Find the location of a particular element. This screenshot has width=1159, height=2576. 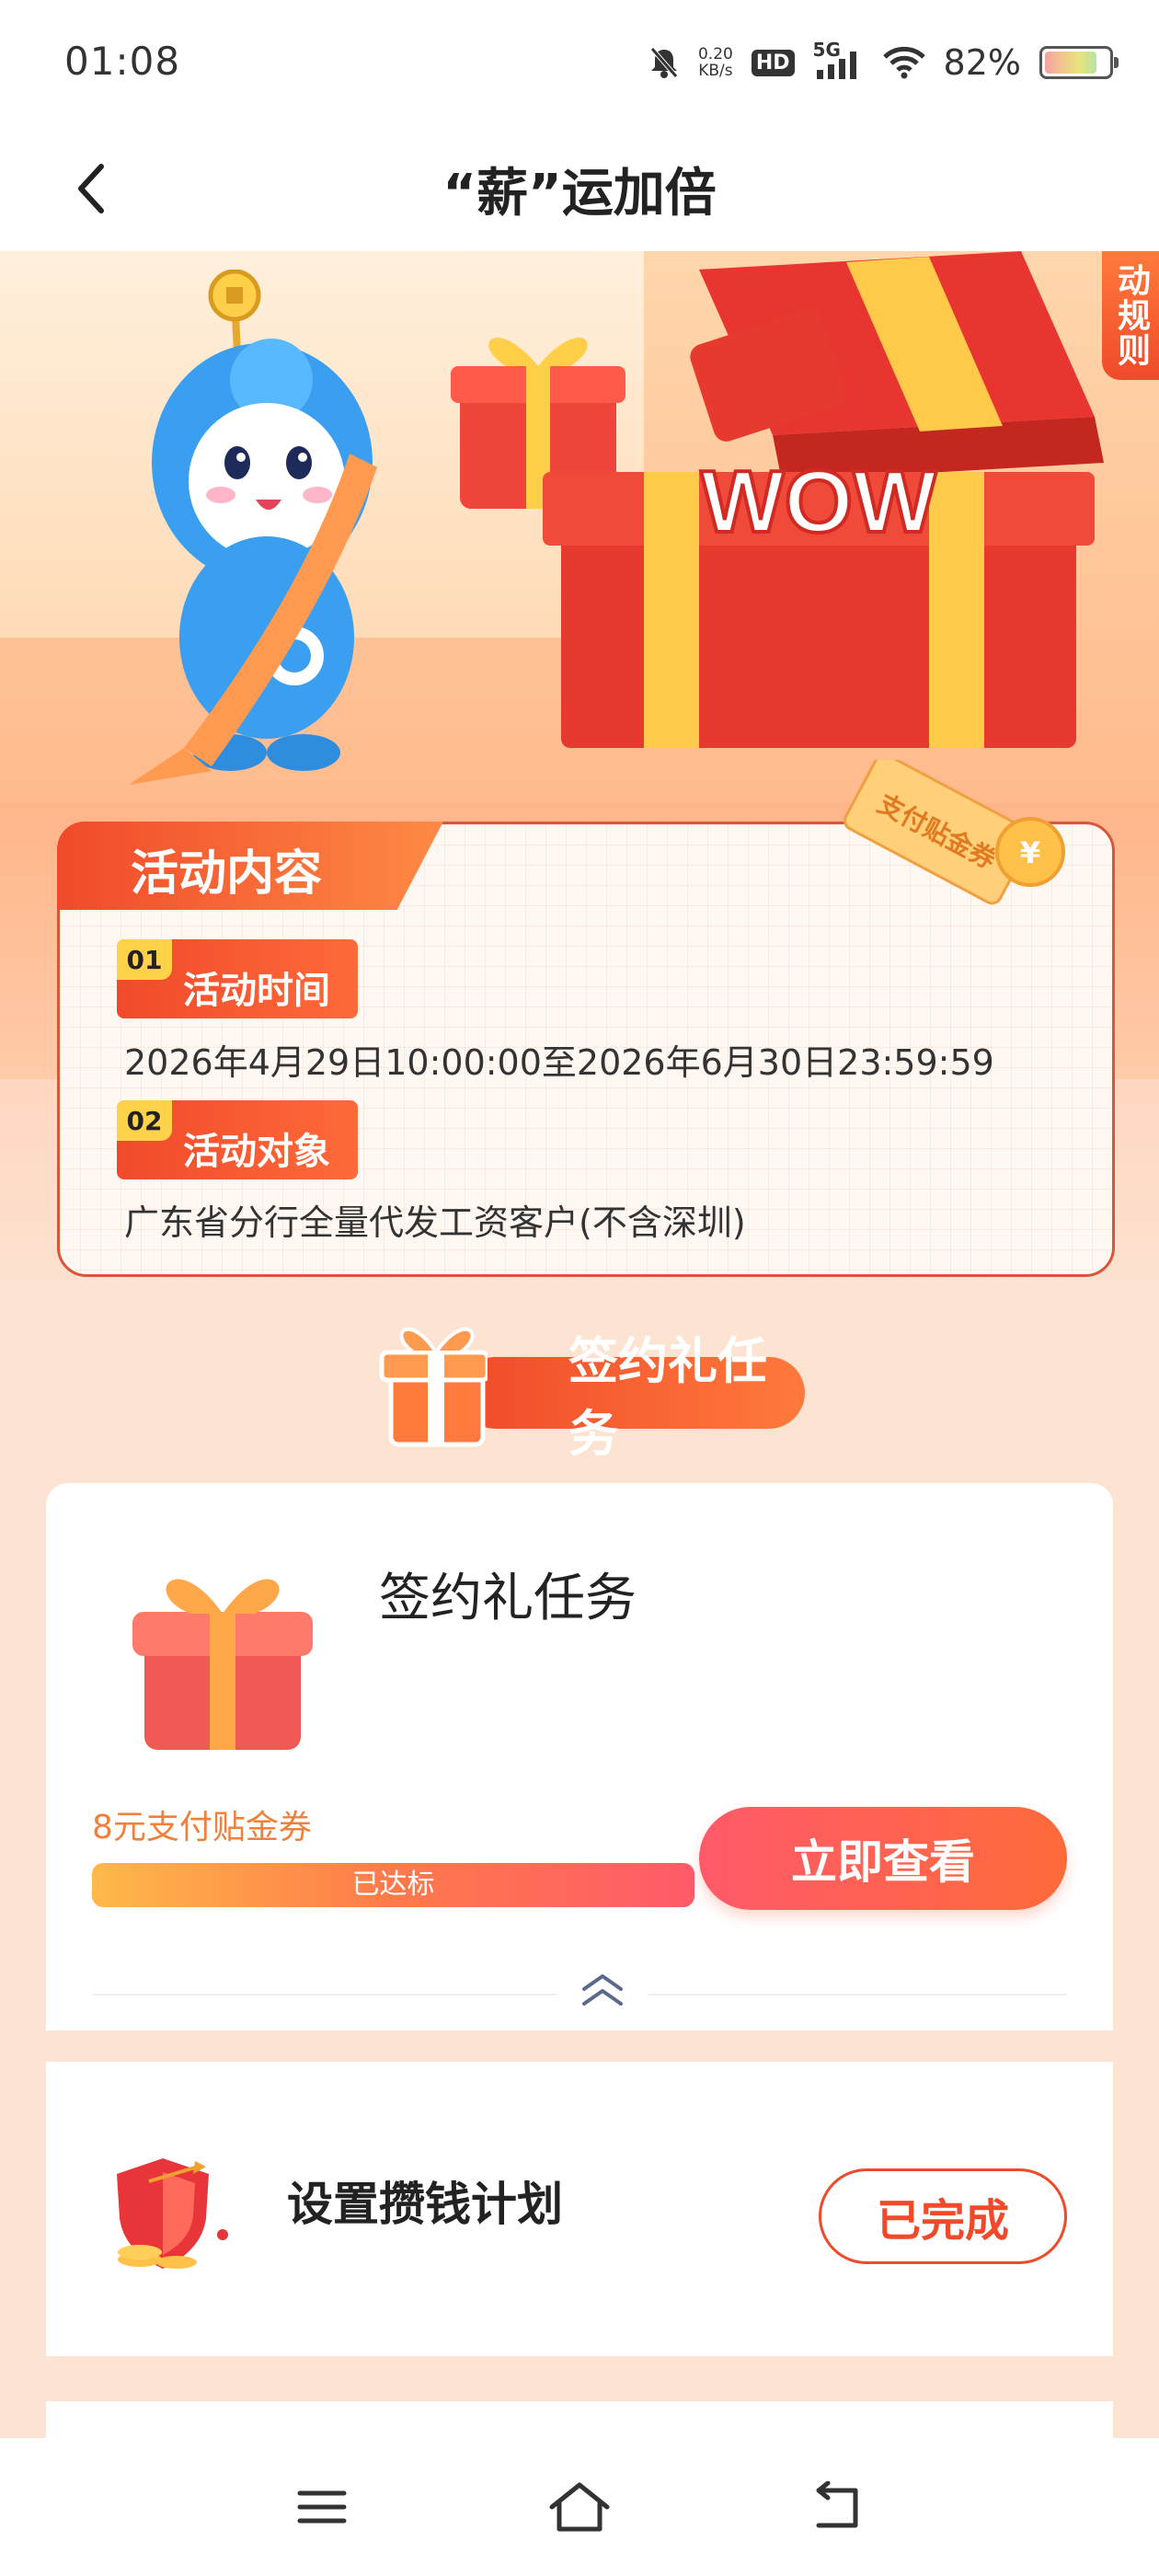

coupon-illustration: 支付贴金券 ¥ is located at coordinates (954, 832).